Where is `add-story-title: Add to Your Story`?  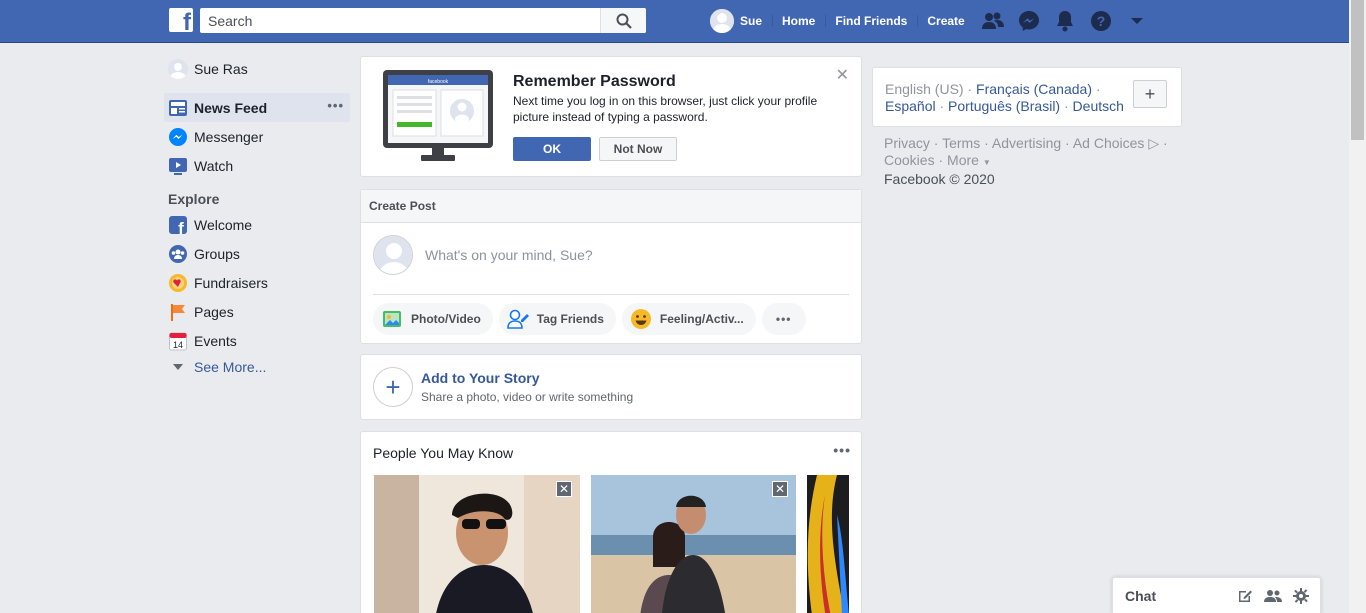 add-story-title: Add to Your Story is located at coordinates (480, 378).